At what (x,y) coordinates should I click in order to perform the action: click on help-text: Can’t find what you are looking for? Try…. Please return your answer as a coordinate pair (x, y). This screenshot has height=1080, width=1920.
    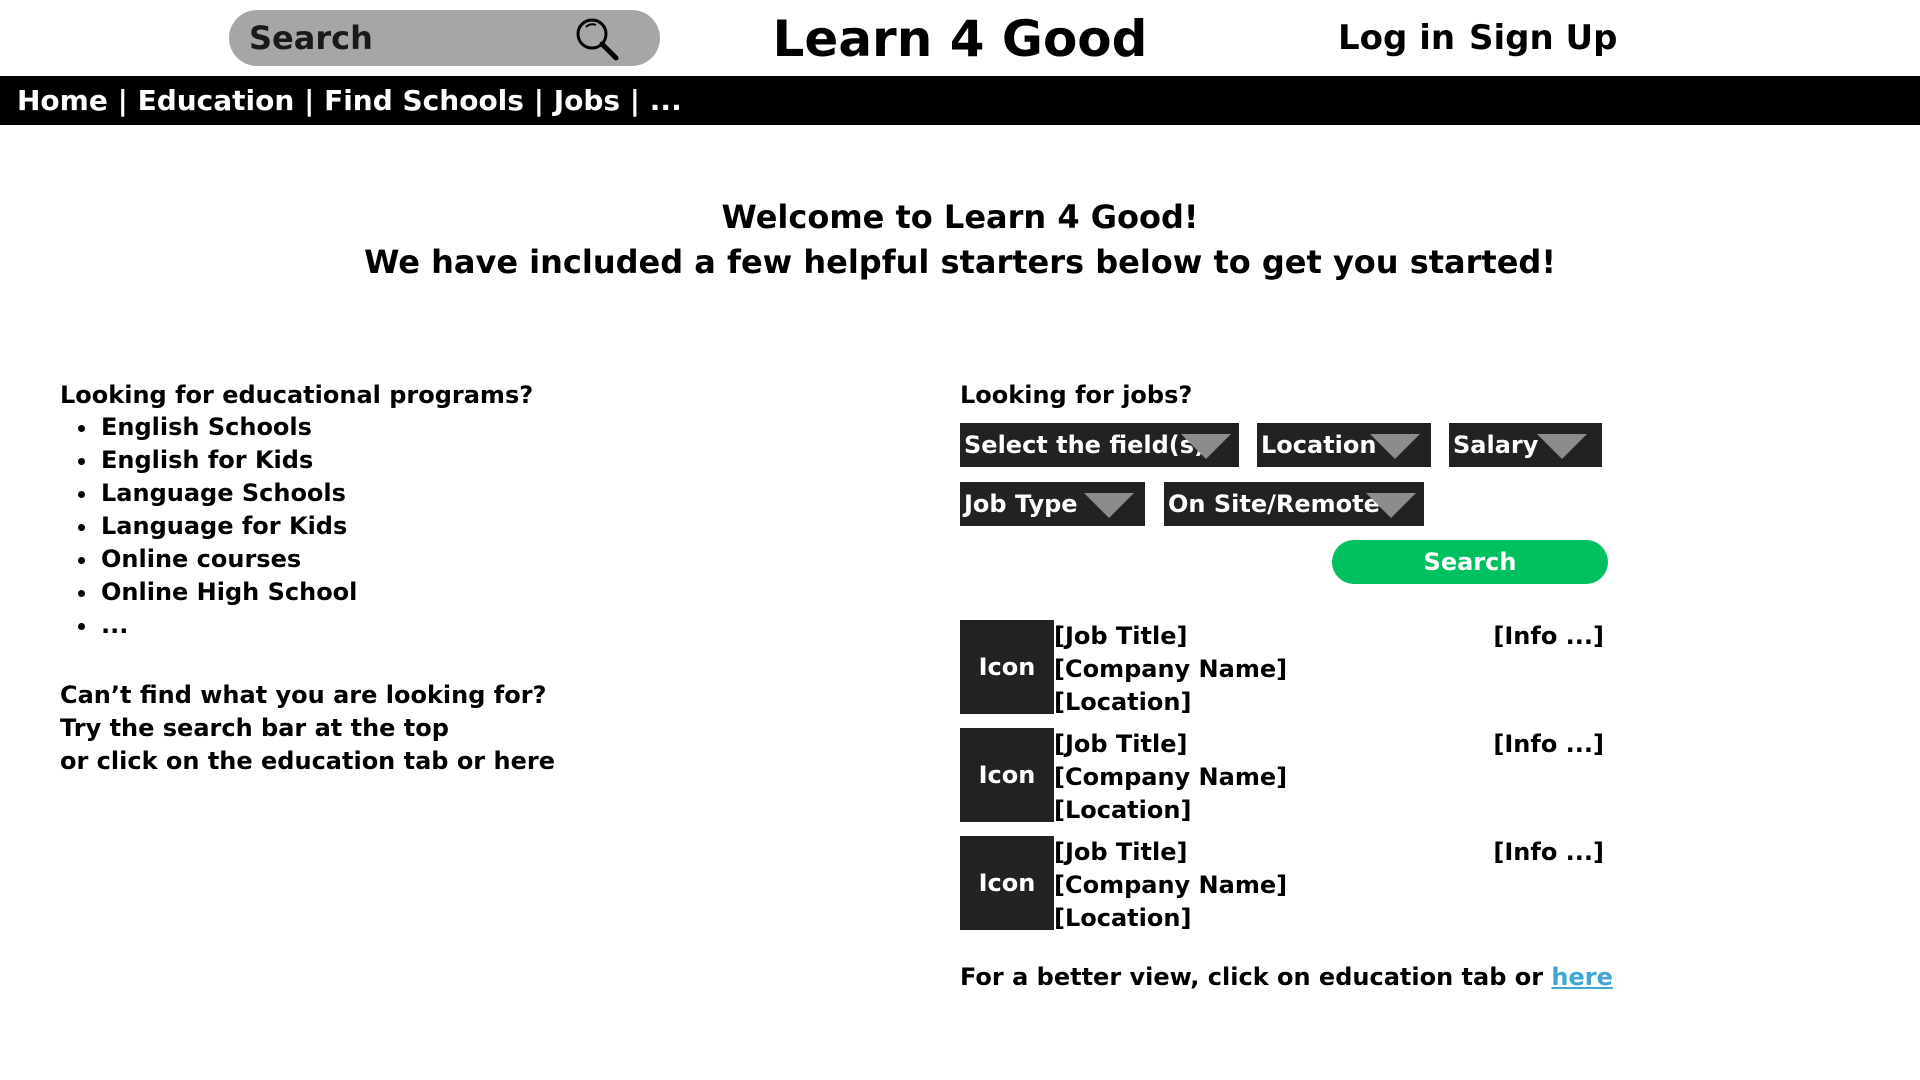
    Looking at the image, I should click on (307, 728).